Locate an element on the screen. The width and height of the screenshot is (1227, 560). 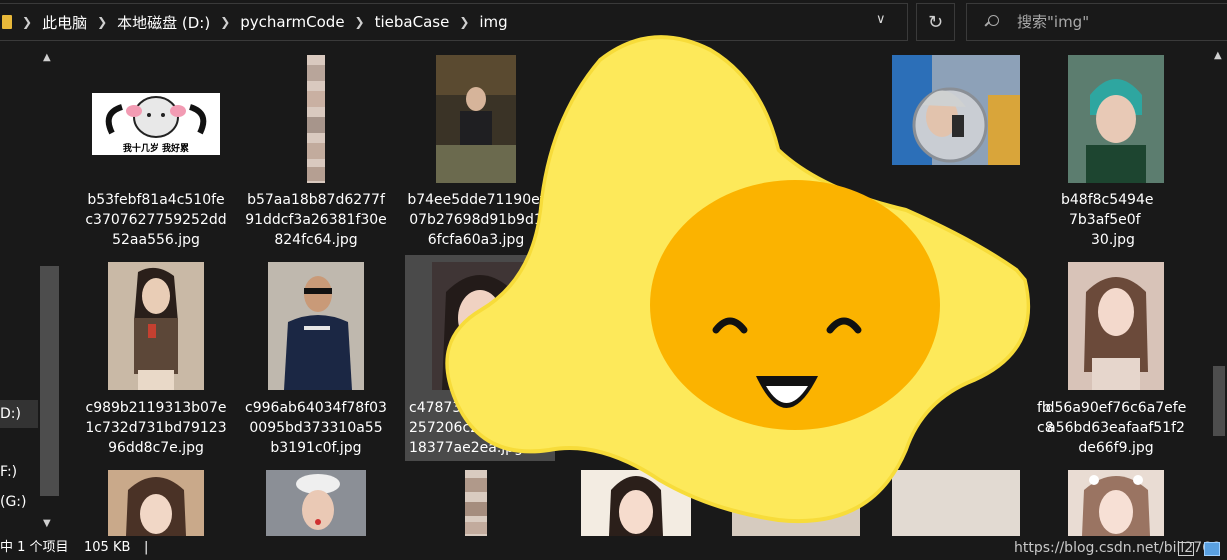
search-box is located at coordinates (1096, 22).